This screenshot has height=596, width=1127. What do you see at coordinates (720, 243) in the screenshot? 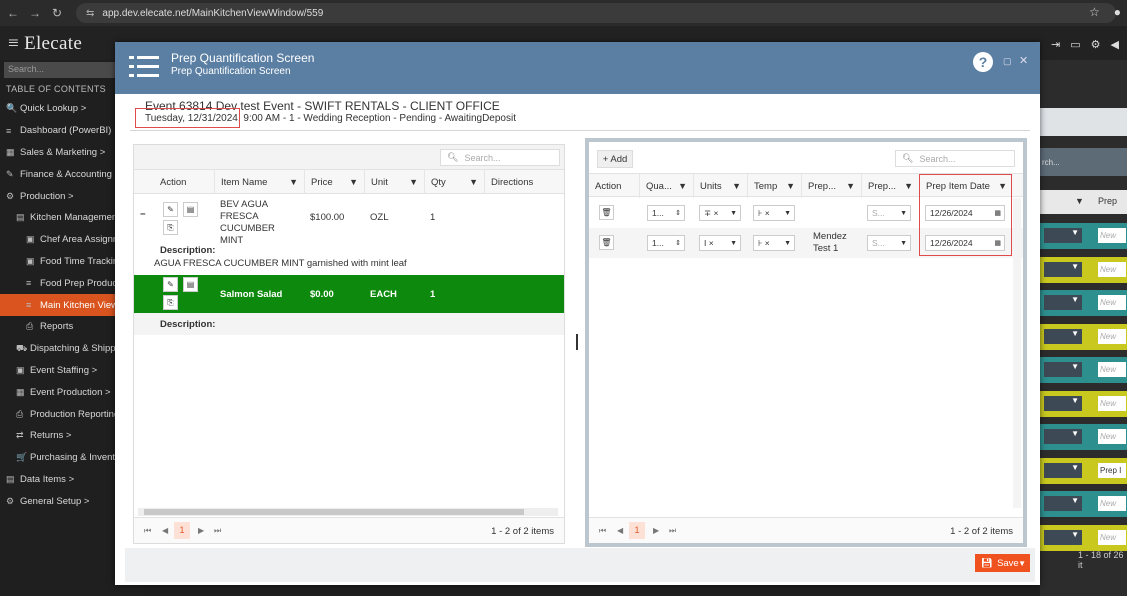
I see `units-select: I × ▼` at bounding box center [720, 243].